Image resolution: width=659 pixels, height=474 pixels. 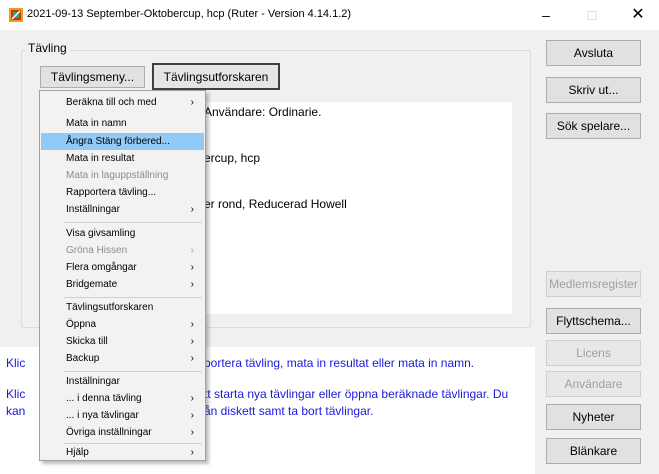 I want to click on app-logo-icon, so click(x=16, y=15).